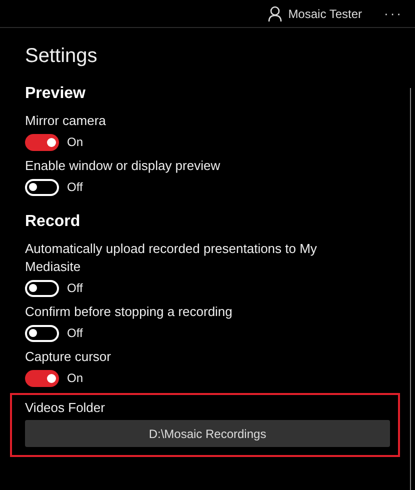  I want to click on scrollbar, so click(410, 289).